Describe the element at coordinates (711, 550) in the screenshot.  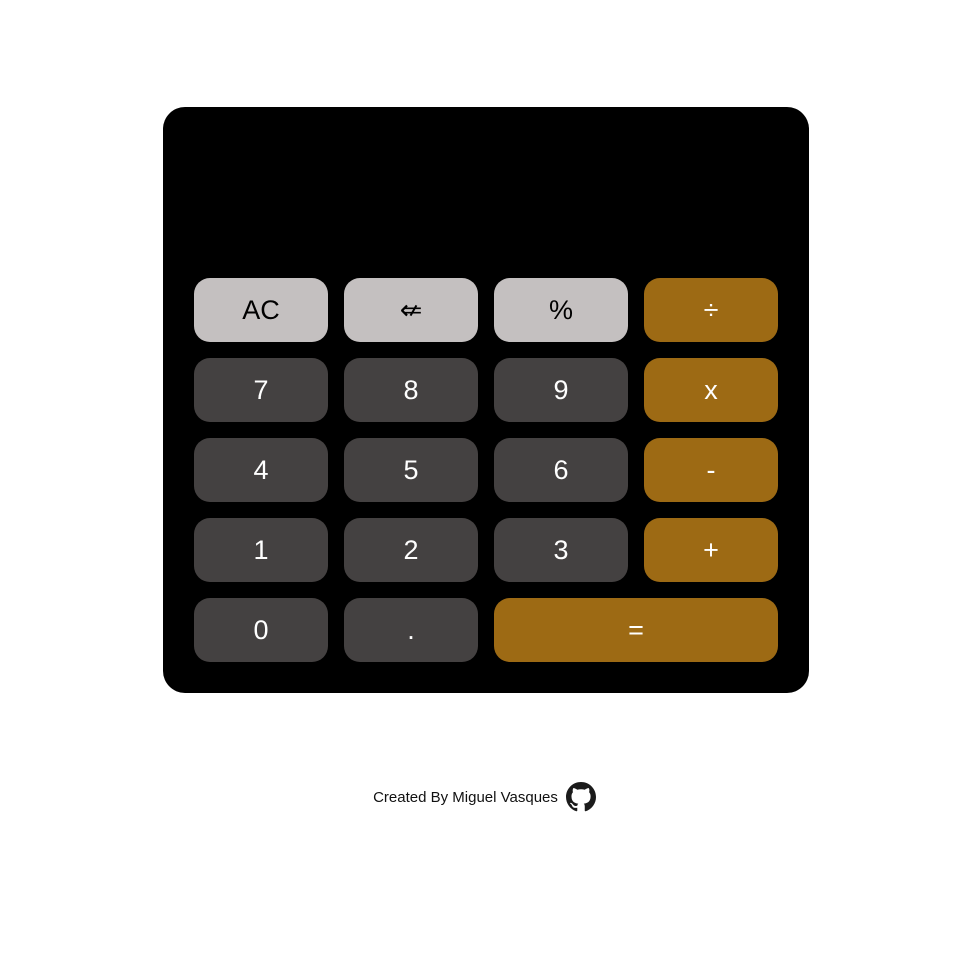
I see `add-button: +` at that location.